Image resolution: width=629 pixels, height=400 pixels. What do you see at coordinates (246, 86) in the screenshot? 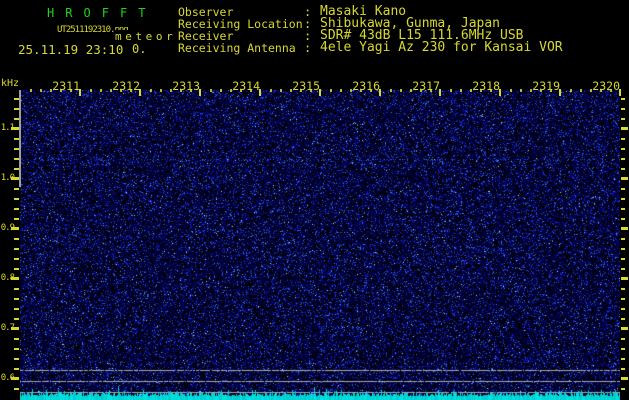
I see `time-tick-label: 2314` at bounding box center [246, 86].